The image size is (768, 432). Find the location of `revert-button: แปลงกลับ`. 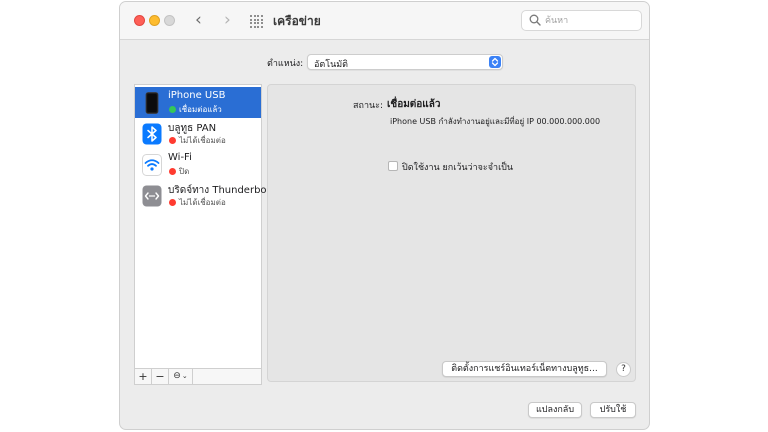

revert-button: แปลงกลับ is located at coordinates (555, 410).